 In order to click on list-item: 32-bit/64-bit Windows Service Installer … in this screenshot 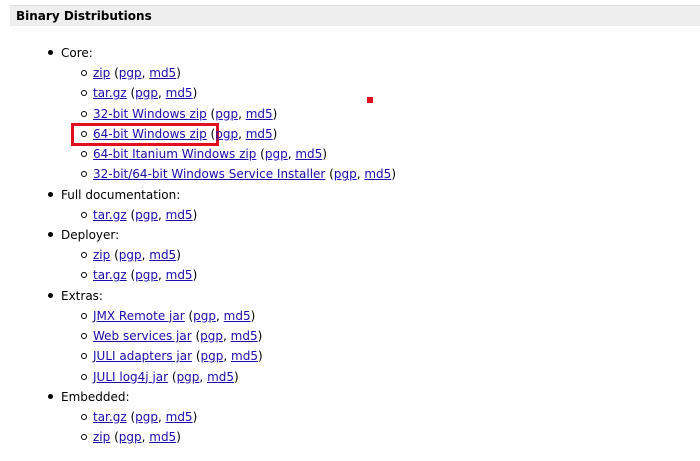, I will do `click(228, 174)`.